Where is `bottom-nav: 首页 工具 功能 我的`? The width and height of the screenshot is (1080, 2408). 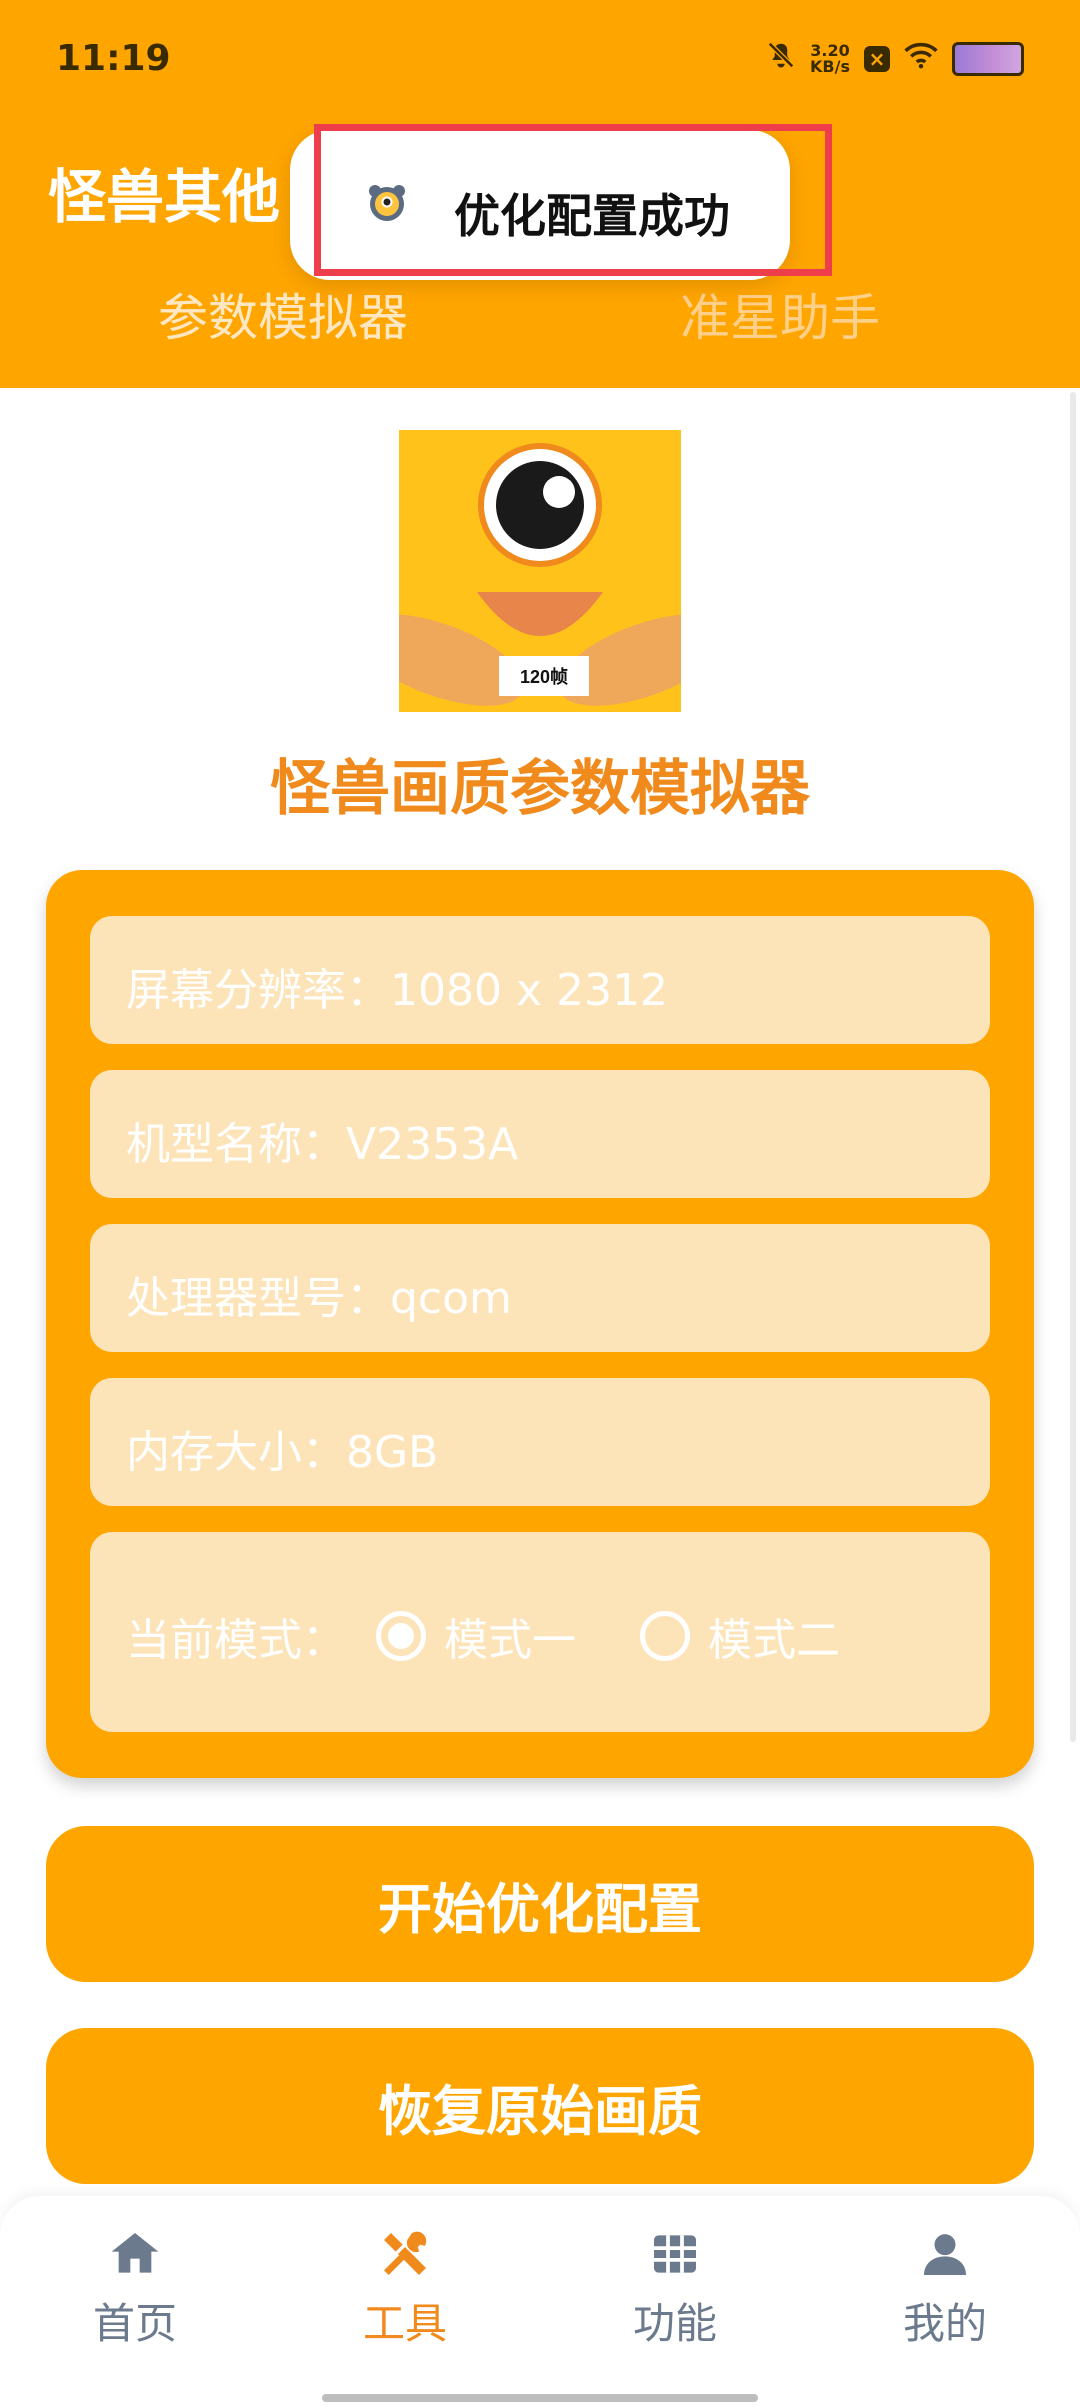 bottom-nav: 首页 工具 功能 我的 is located at coordinates (540, 2302).